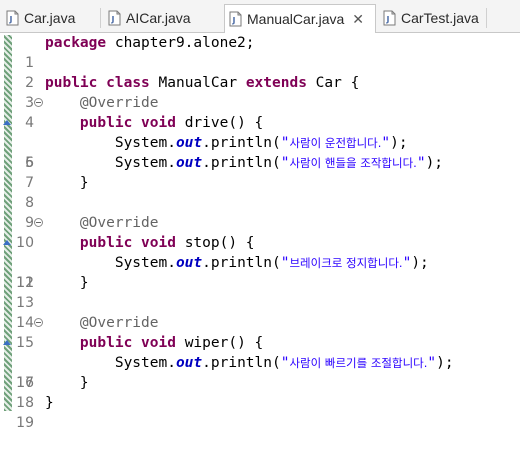 The image size is (520, 473). What do you see at coordinates (260, 92) in the screenshot?
I see `code-line: 3 public class ManualCar extends Car {` at bounding box center [260, 92].